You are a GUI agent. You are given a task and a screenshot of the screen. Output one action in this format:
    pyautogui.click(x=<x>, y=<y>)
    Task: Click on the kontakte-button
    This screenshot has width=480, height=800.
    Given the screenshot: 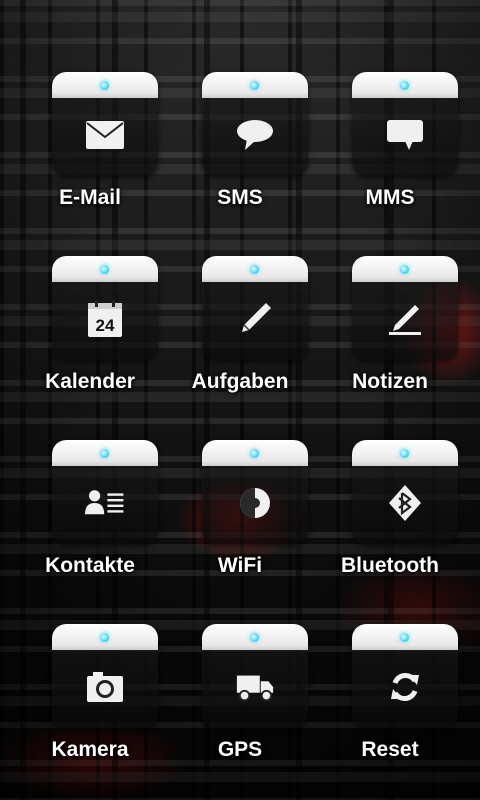 What is the action you would take?
    pyautogui.click(x=105, y=492)
    